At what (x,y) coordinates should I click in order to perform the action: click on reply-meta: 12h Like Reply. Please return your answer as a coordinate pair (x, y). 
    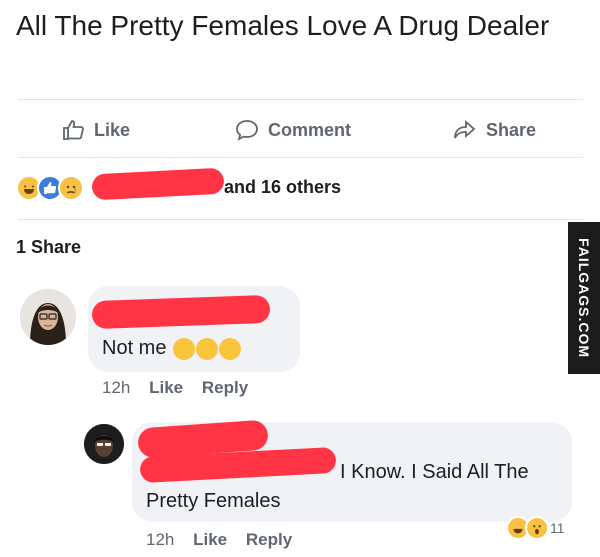
    Looking at the image, I should click on (219, 540).